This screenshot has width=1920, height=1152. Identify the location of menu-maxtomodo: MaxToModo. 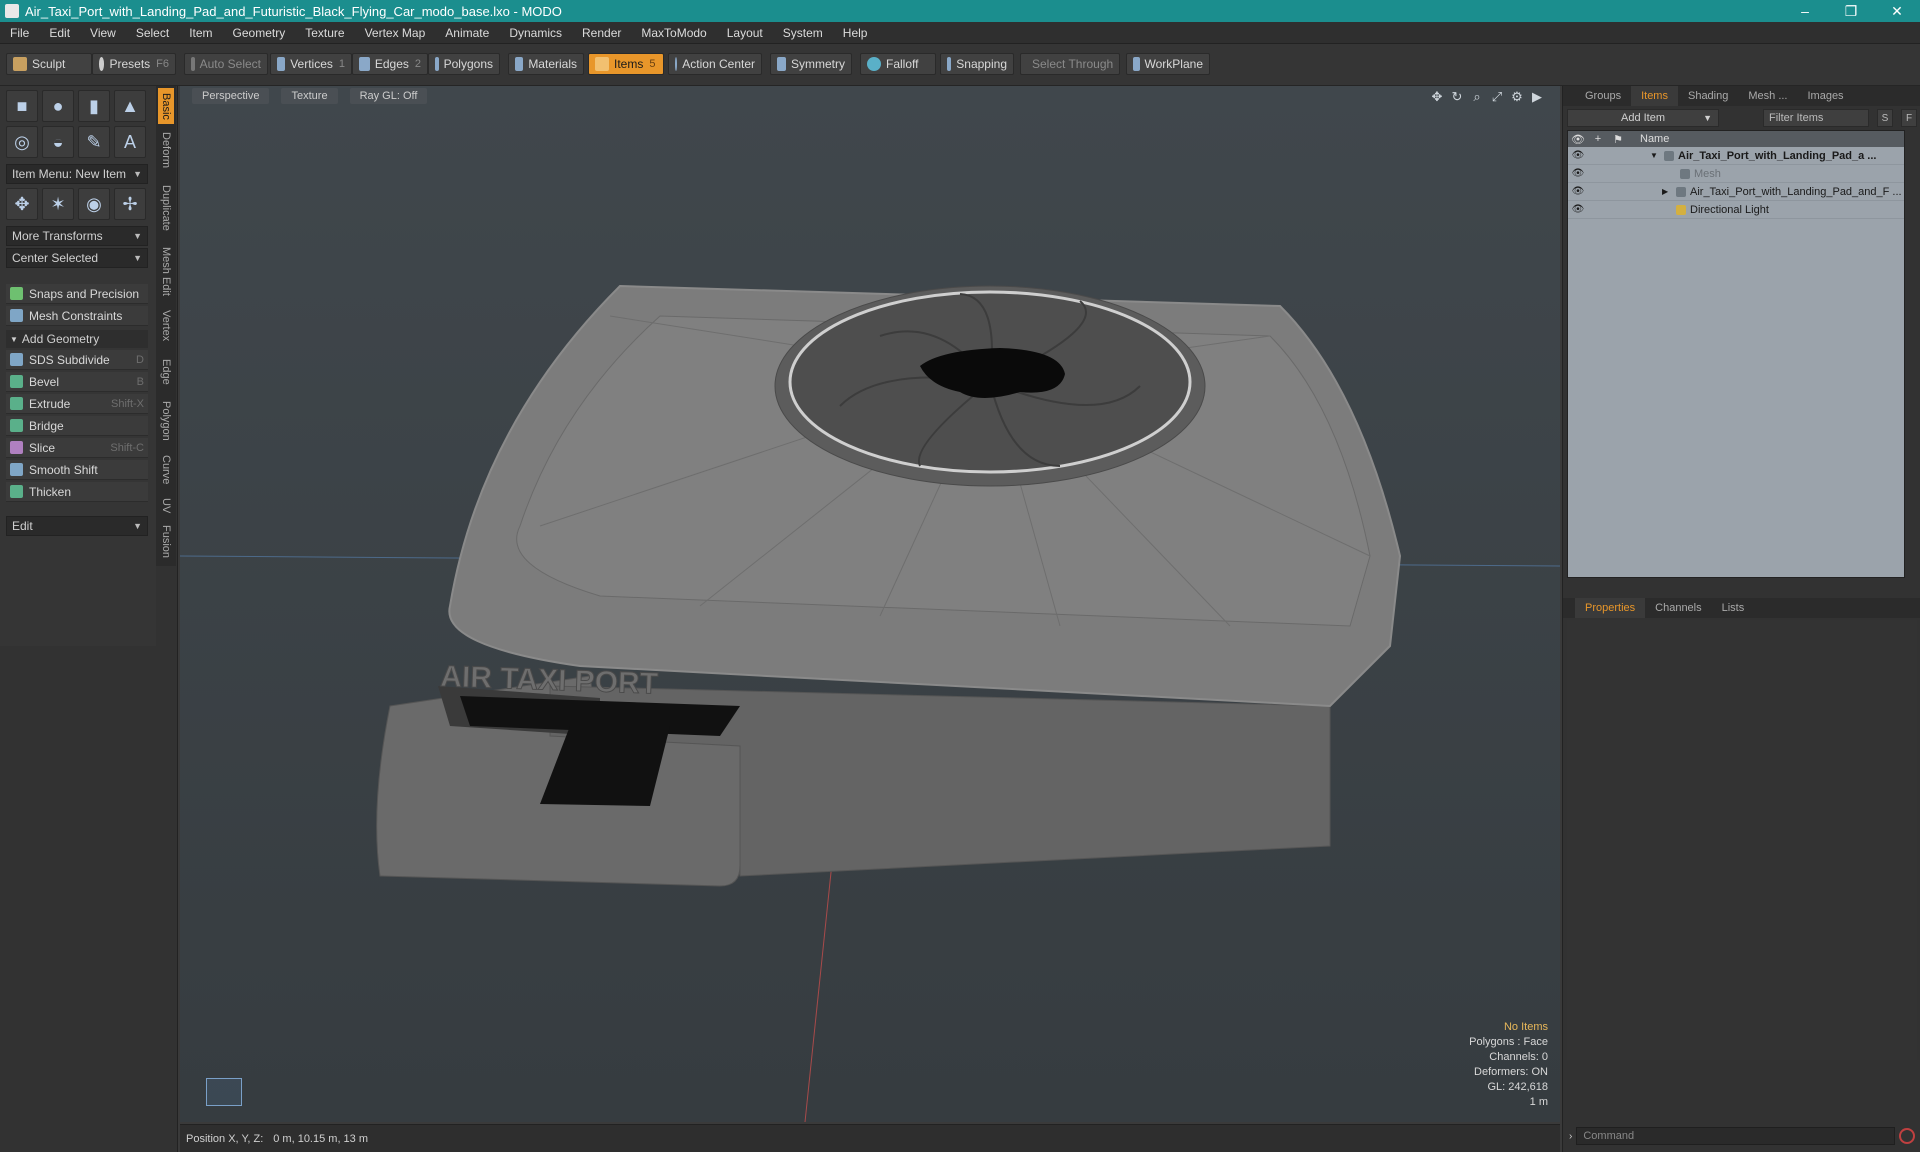
(673, 33).